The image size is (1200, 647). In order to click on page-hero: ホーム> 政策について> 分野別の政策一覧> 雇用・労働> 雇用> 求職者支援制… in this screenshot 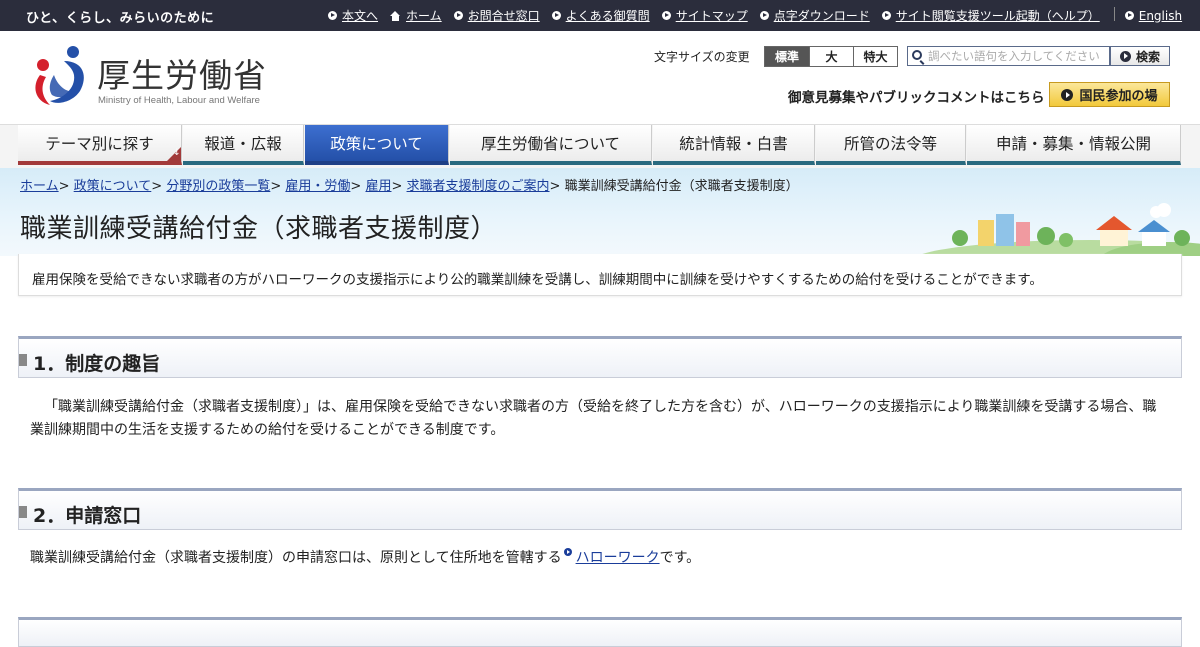, I will do `click(600, 212)`.